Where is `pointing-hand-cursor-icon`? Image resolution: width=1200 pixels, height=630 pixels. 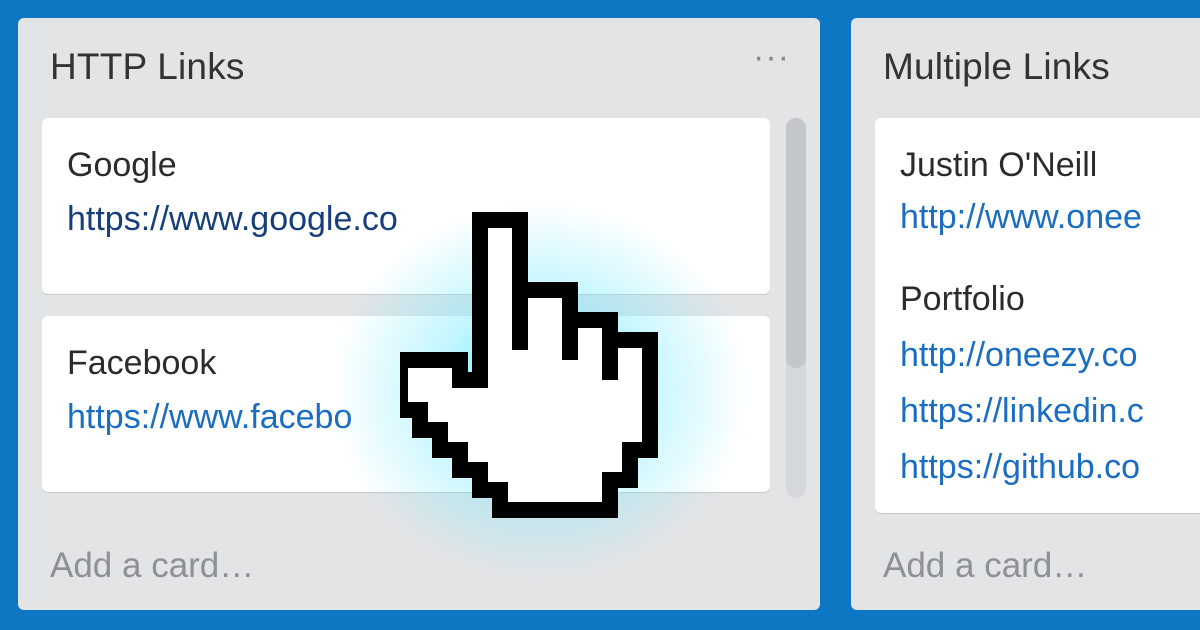 pointing-hand-cursor-icon is located at coordinates (529, 365).